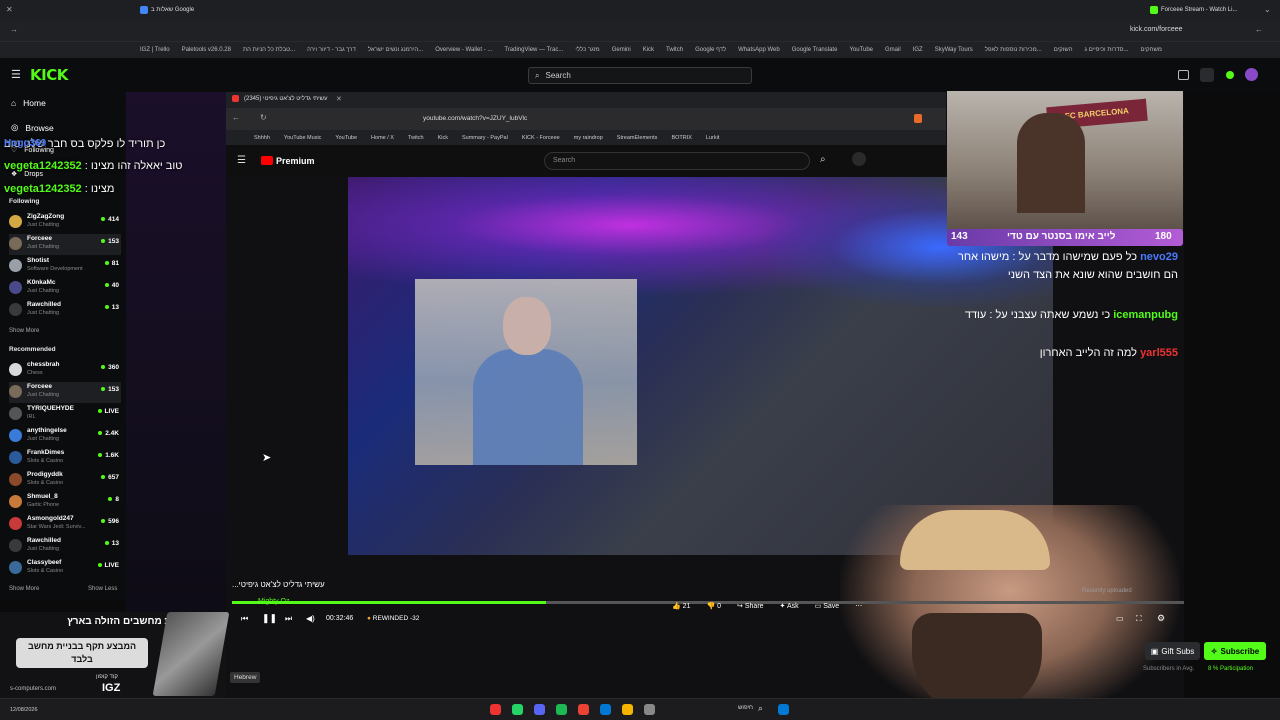 The image size is (1280, 720). I want to click on show-more-following: Show More, so click(24, 331).